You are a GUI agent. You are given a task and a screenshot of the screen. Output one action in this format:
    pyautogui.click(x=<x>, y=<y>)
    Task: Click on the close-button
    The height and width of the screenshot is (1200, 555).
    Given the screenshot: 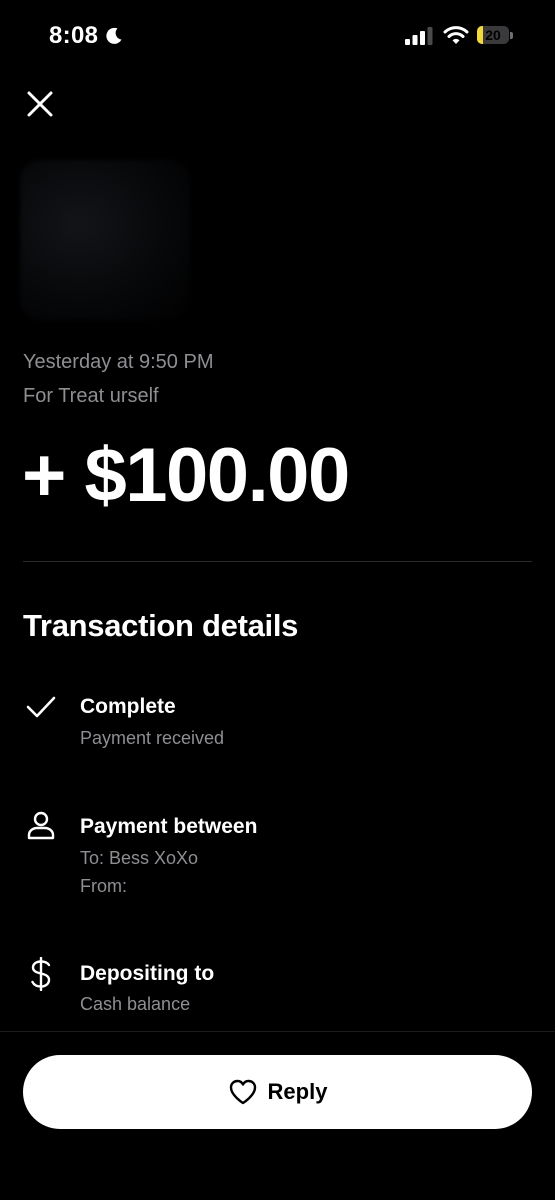 What is the action you would take?
    pyautogui.click(x=40, y=104)
    